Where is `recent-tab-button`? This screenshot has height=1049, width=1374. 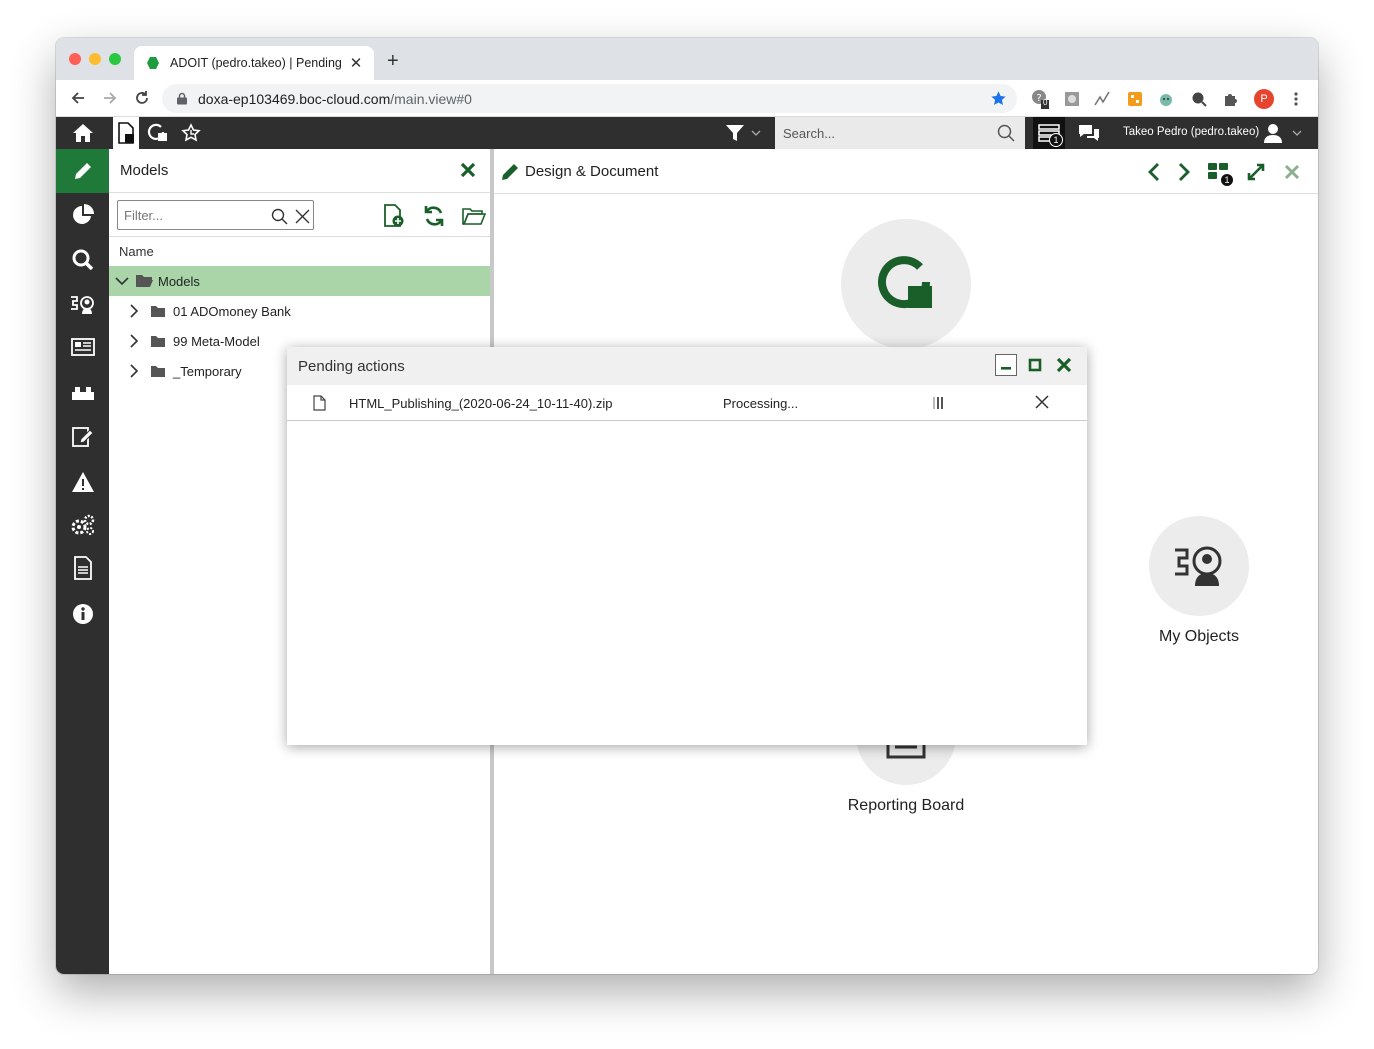 recent-tab-button is located at coordinates (158, 133).